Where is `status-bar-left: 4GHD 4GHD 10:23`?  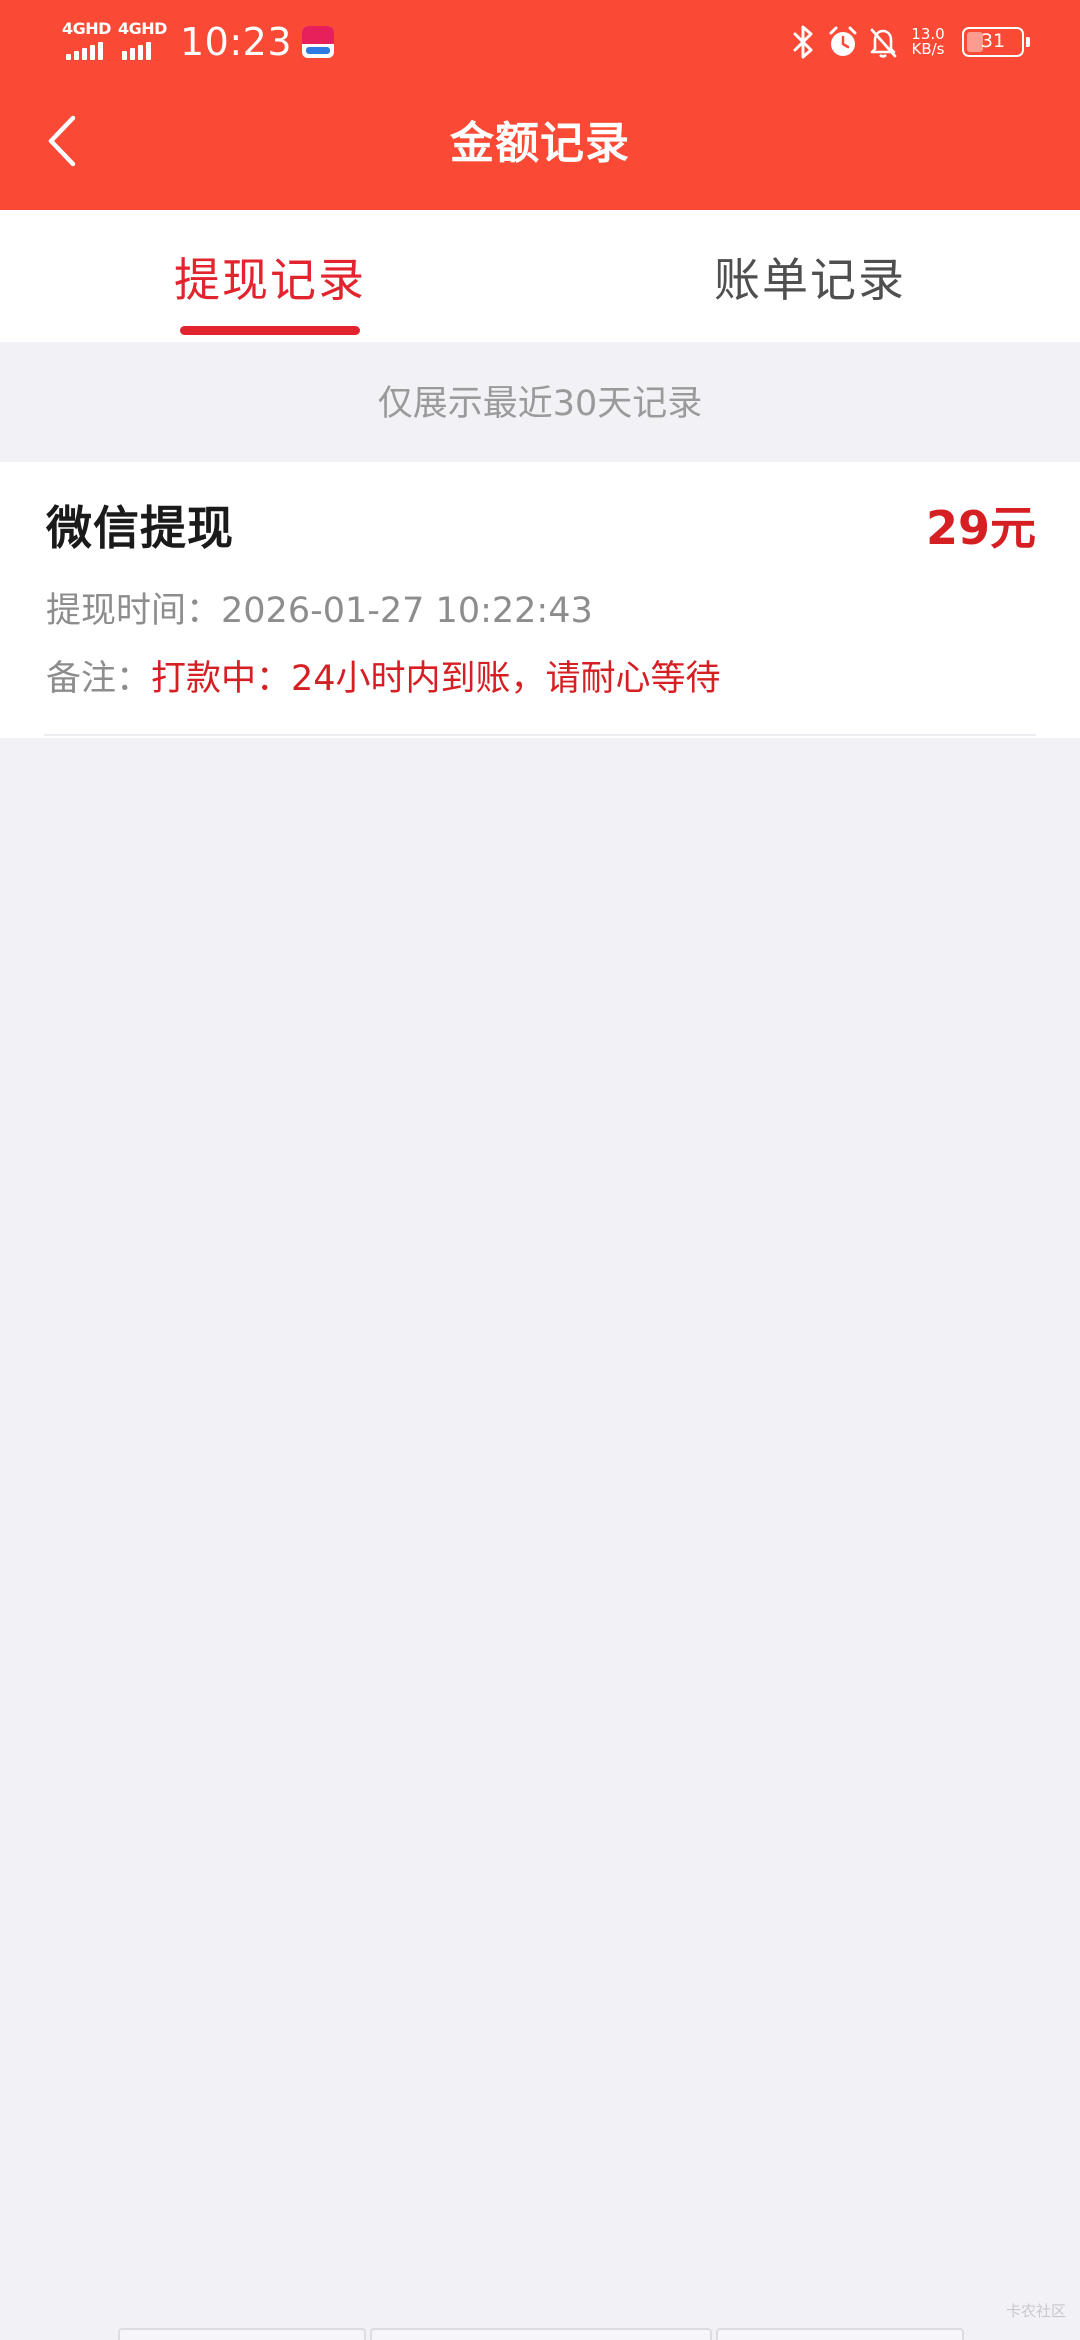
status-bar-left: 4GHD 4GHD 10:23 is located at coordinates (198, 42).